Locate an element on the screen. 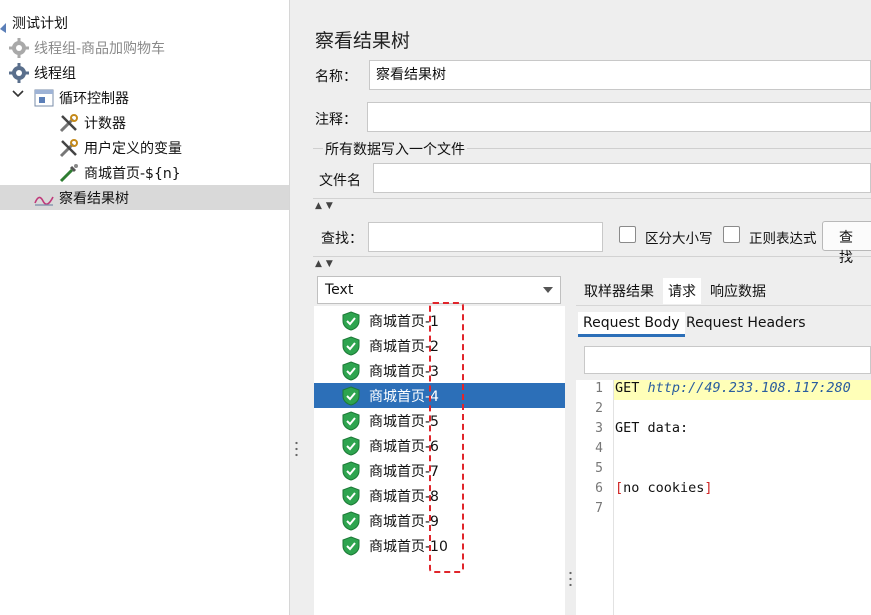 Image resolution: width=871 pixels, height=615 pixels. result-item: 商城首页-7 is located at coordinates (439, 470).